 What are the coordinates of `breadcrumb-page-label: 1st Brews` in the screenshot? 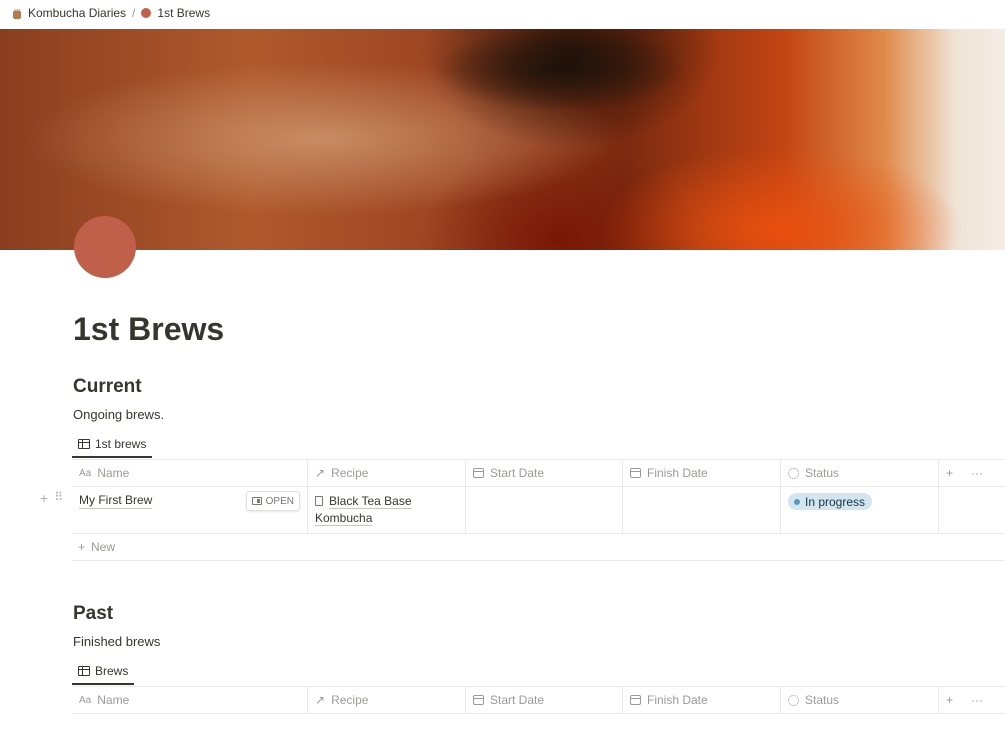 It's located at (184, 13).